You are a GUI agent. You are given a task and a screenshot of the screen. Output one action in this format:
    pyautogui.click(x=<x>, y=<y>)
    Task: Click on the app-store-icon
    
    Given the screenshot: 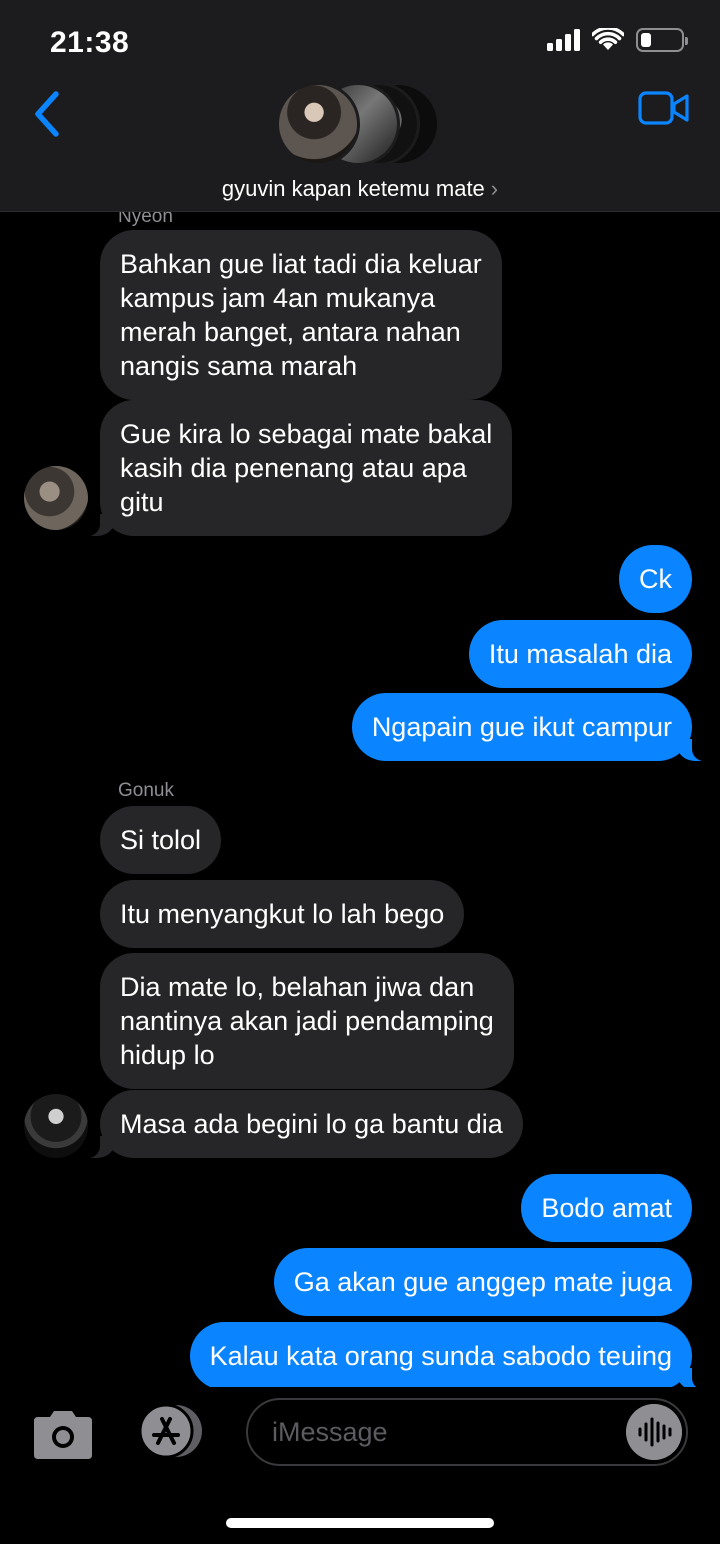 What is the action you would take?
    pyautogui.click(x=171, y=1431)
    